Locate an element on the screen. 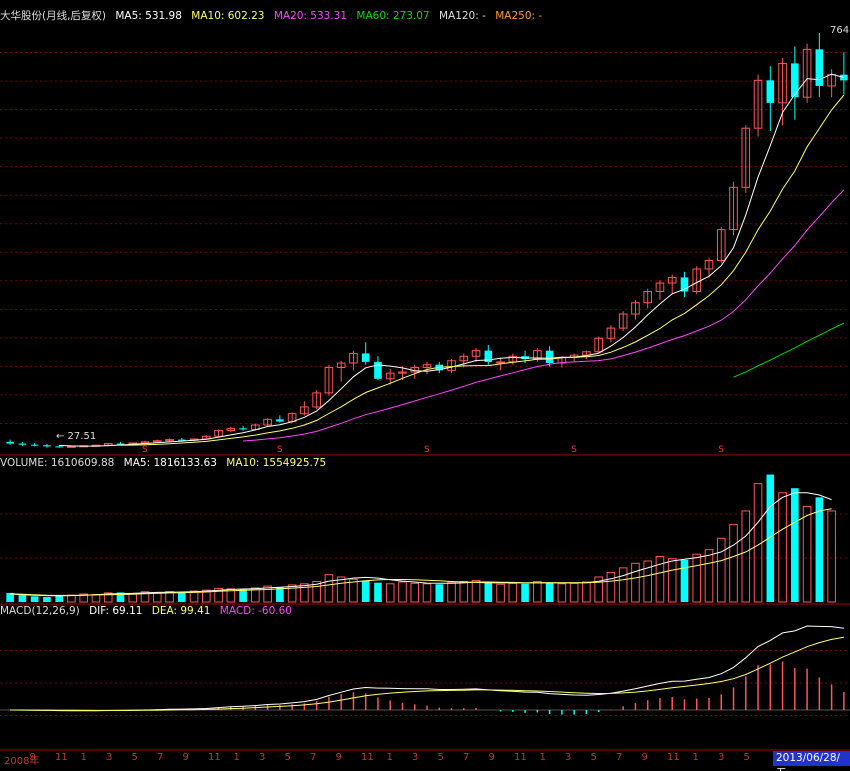 The image size is (850, 771). volume-ma5-value: MA5: 1816133.63 is located at coordinates (170, 463).